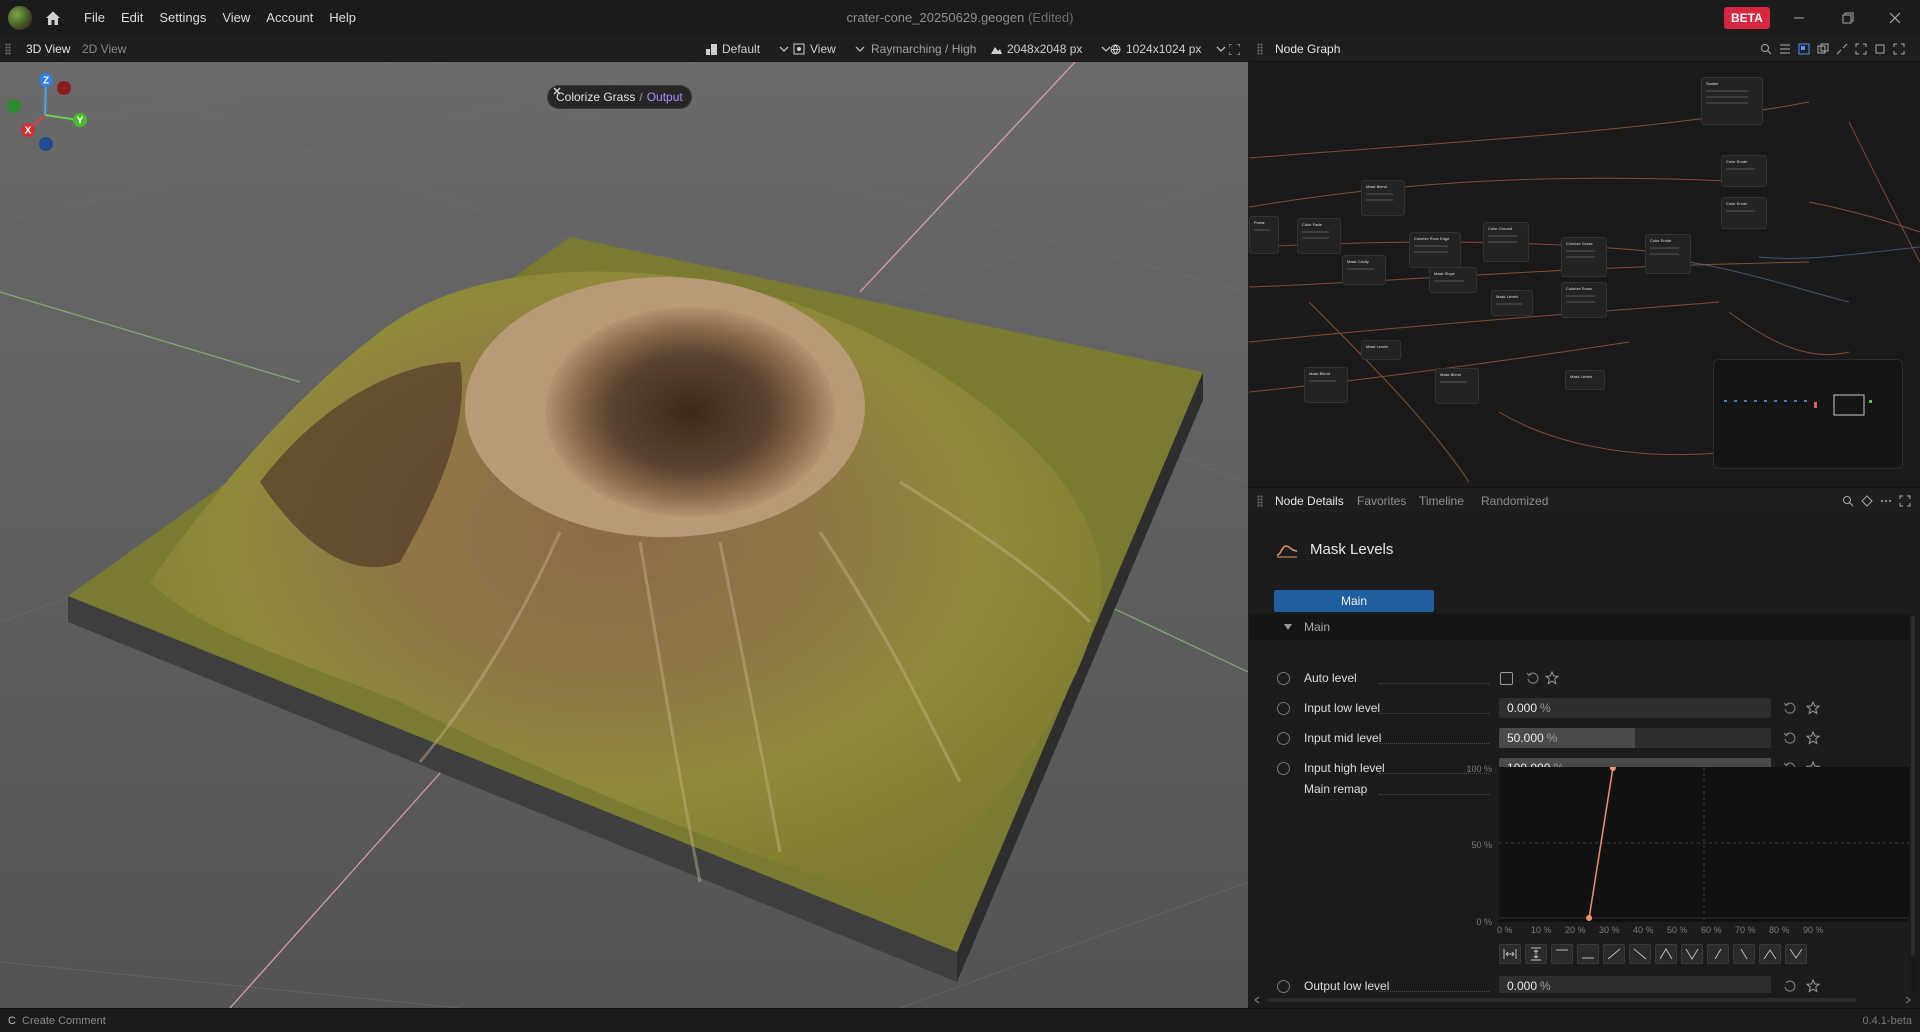 The height and width of the screenshot is (1032, 1920). I want to click on input-mid-level-slider: 50.000%, so click(1635, 738).